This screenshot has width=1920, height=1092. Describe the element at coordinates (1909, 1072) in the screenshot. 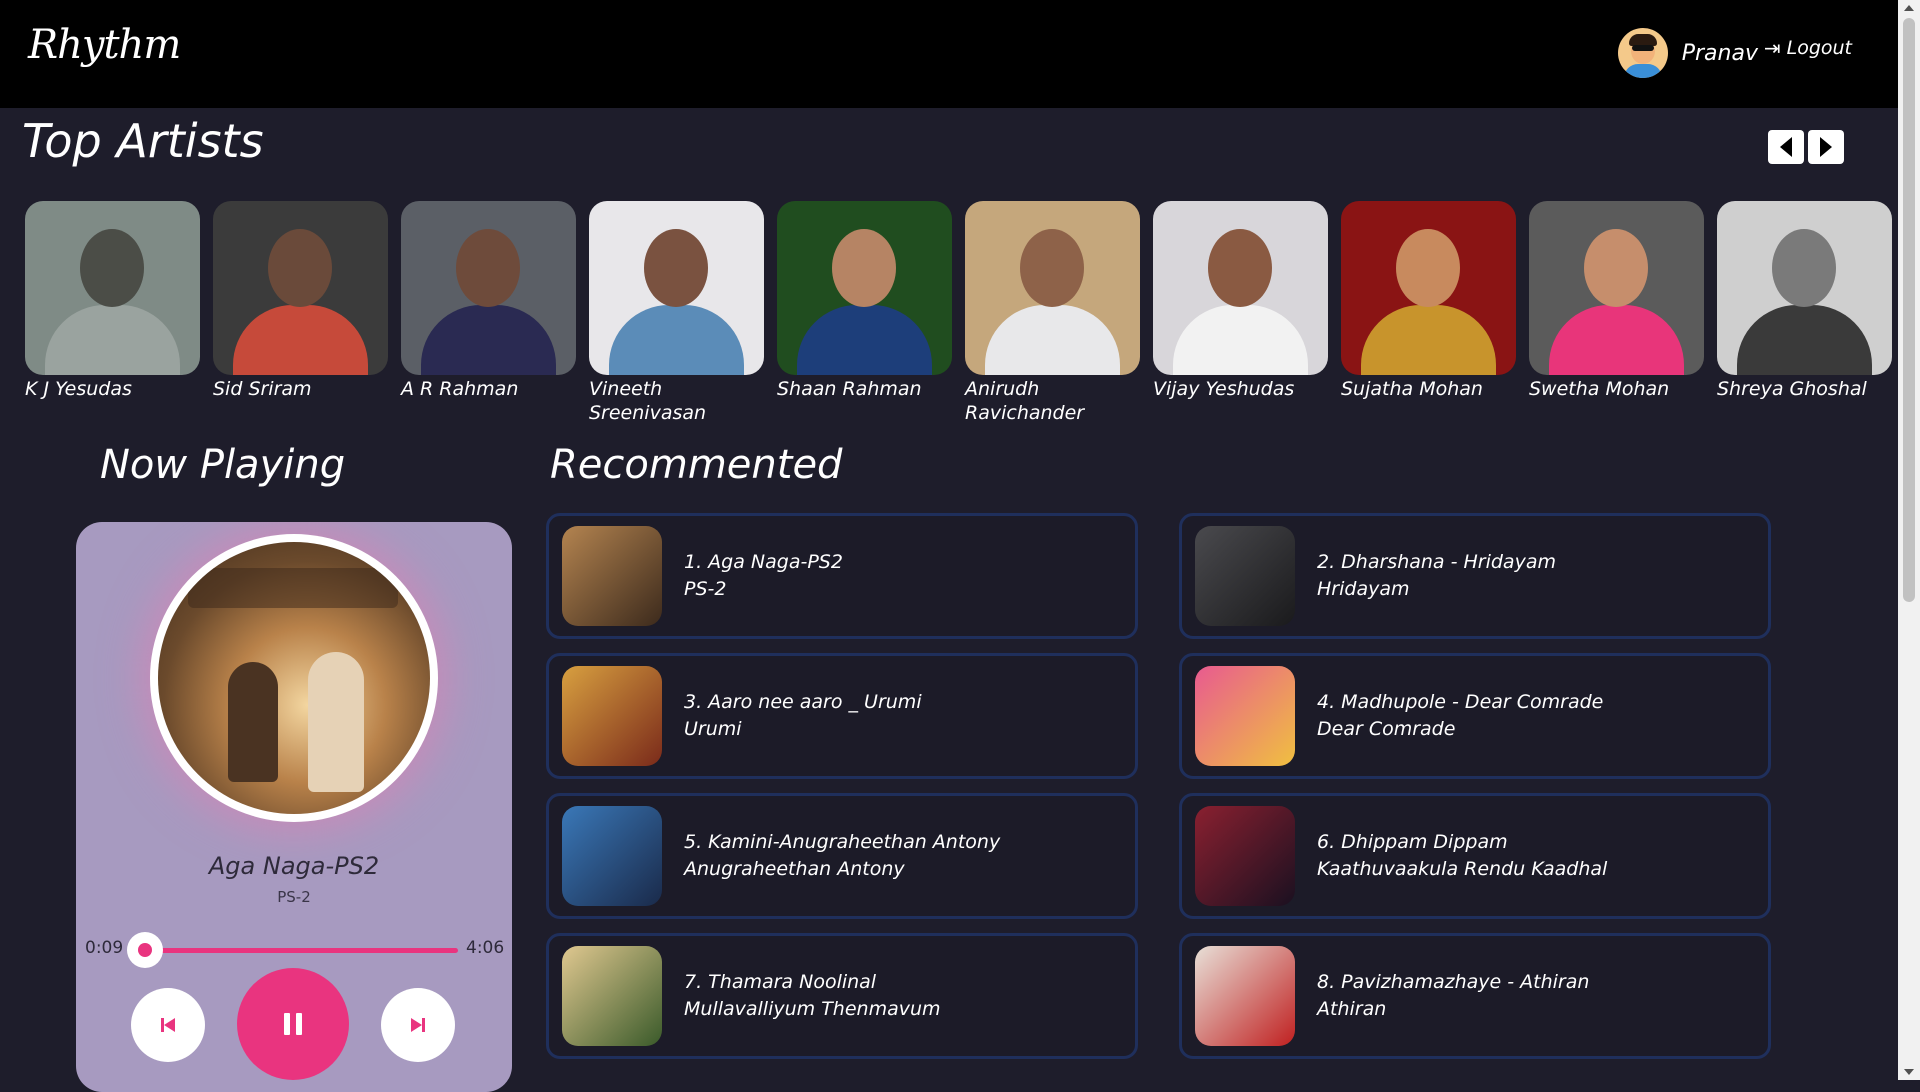

I see `scroll-down-arrow-icon` at that location.